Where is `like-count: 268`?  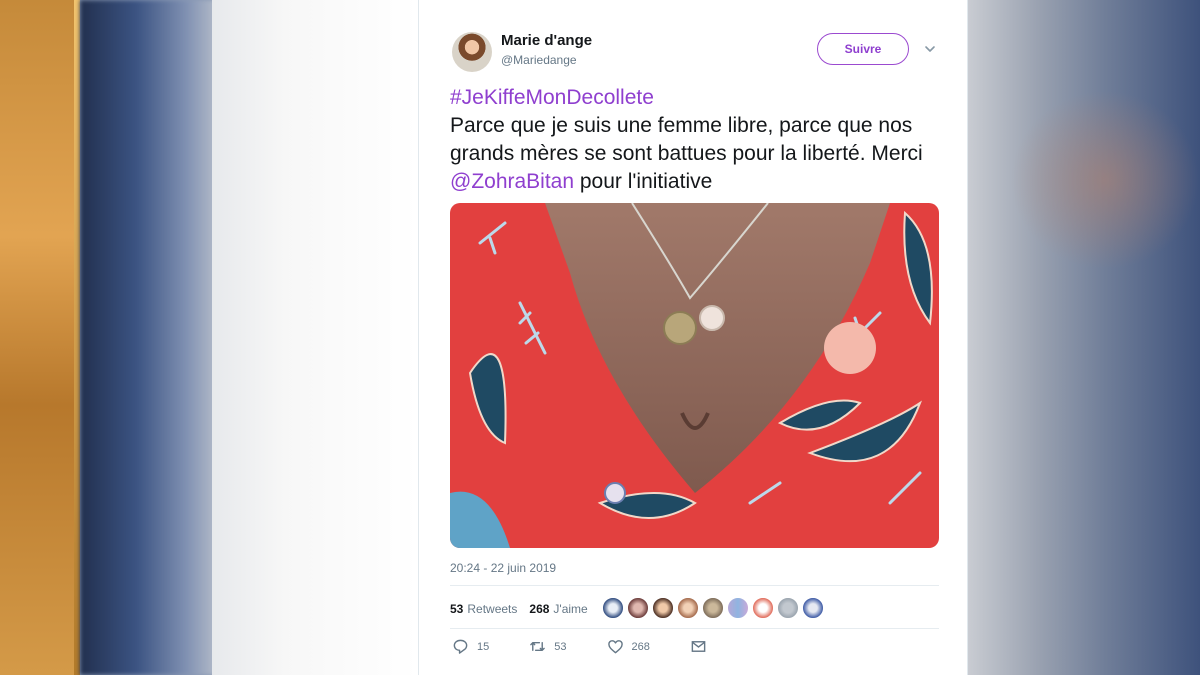 like-count: 268 is located at coordinates (640, 646).